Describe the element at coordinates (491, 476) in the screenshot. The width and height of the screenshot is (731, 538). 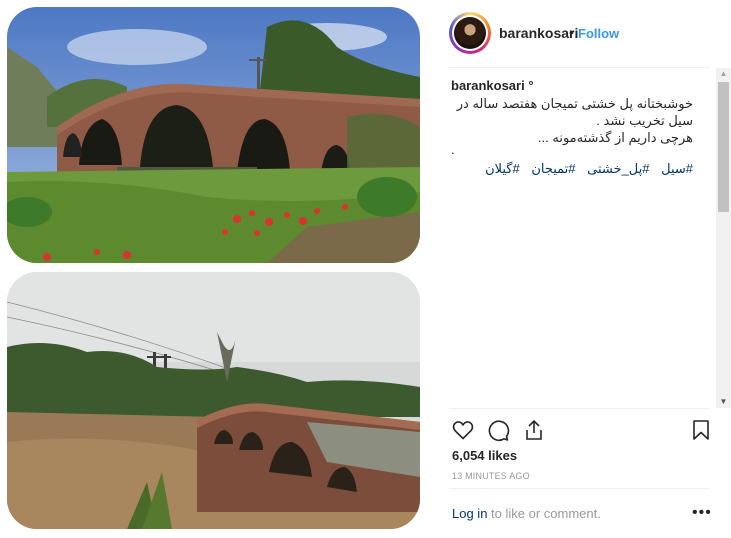
I see `post-timestamp: 13 MINUTES AGO` at that location.